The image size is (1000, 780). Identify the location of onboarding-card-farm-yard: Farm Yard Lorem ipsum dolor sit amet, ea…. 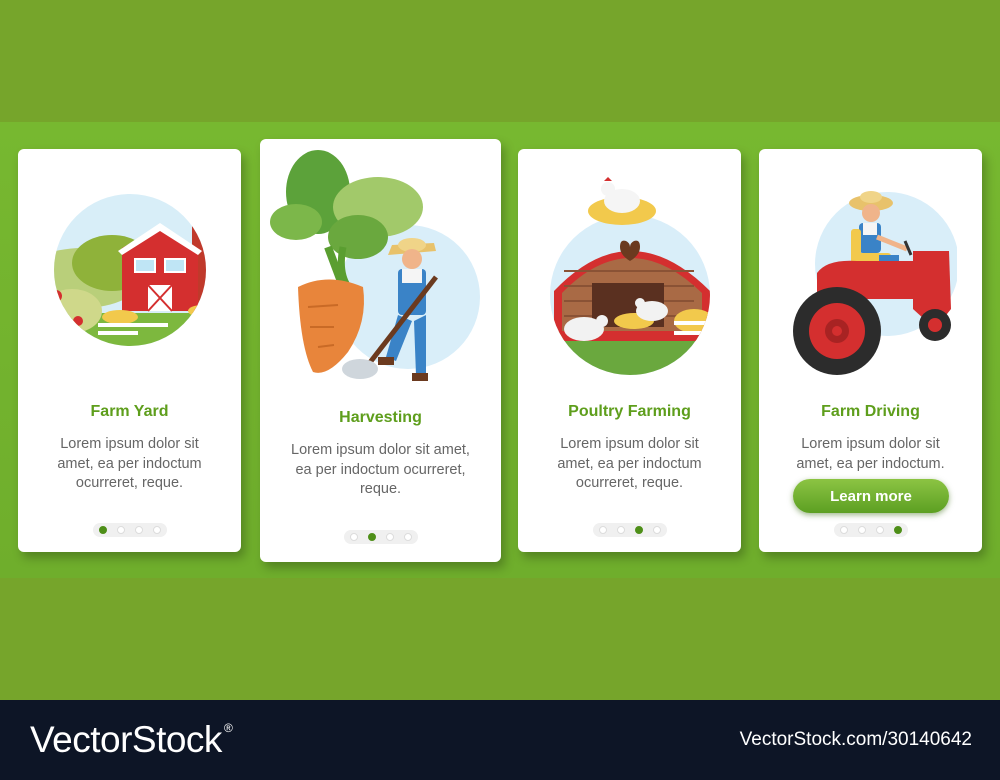
(129, 350).